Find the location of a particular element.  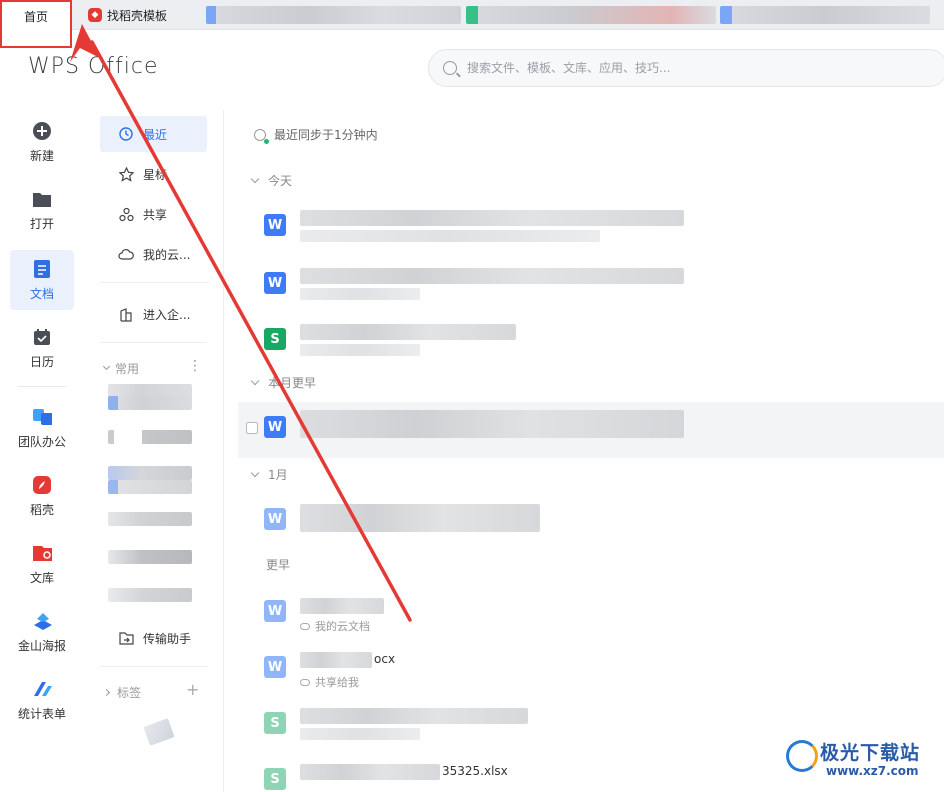

group-label: 本月更早 is located at coordinates (292, 383).